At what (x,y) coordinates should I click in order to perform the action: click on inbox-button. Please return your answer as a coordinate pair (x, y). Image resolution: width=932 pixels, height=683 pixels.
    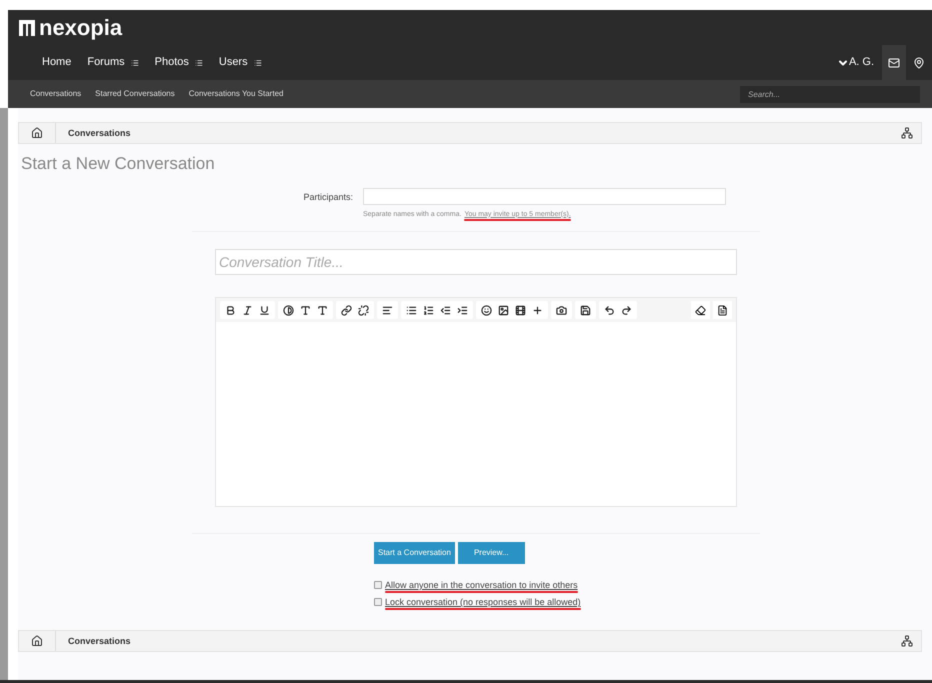
    Looking at the image, I should click on (894, 62).